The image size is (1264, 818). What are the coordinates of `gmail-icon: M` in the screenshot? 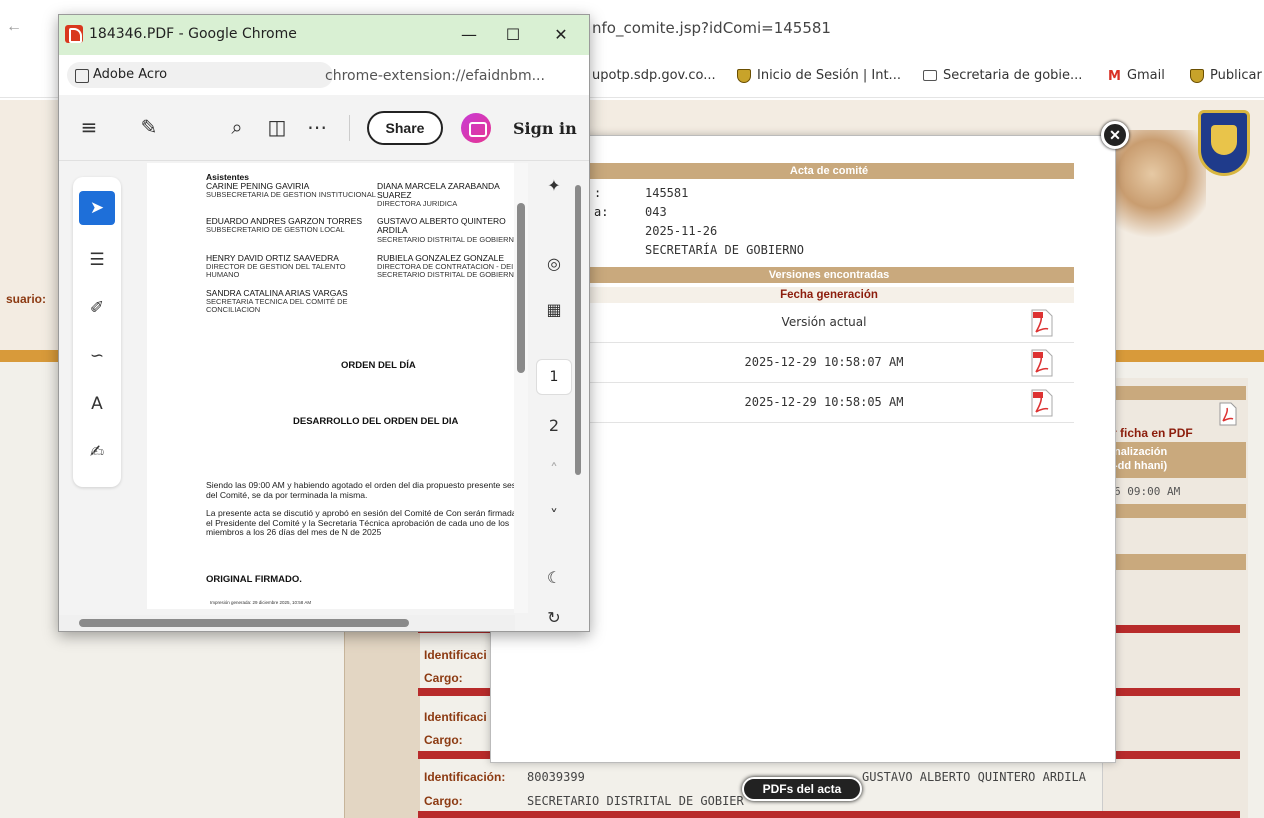 It's located at (1114, 76).